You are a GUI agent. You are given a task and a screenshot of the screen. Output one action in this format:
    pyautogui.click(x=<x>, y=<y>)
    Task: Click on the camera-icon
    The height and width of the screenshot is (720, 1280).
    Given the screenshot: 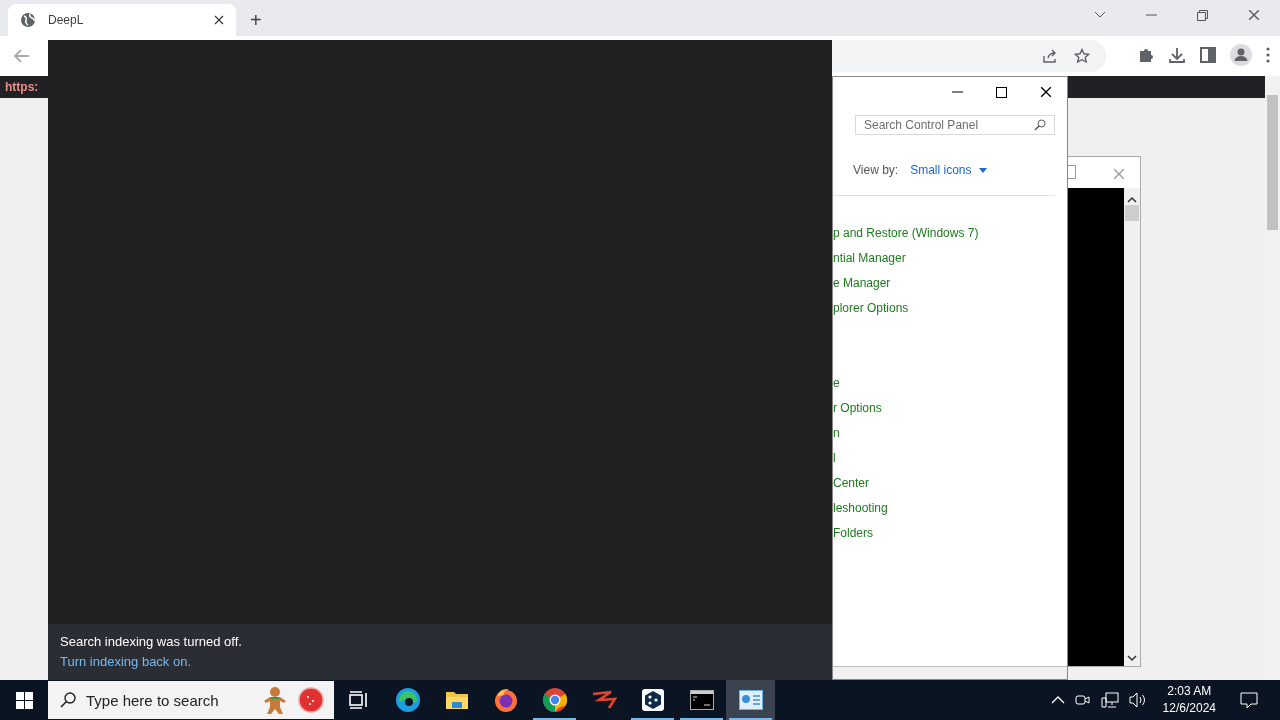 What is the action you would take?
    pyautogui.click(x=1082, y=700)
    